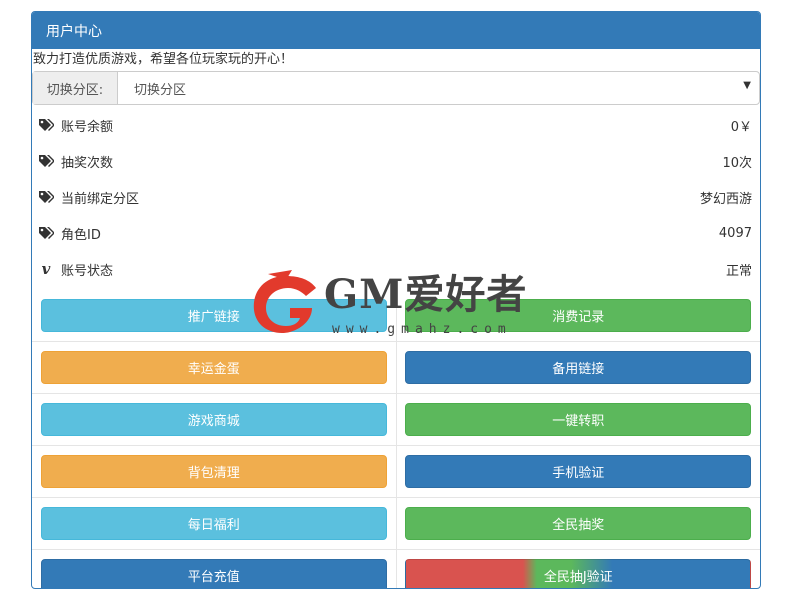 The image size is (787, 614). Describe the element at coordinates (725, 199) in the screenshot. I see `info-value: 梦幻西游` at that location.